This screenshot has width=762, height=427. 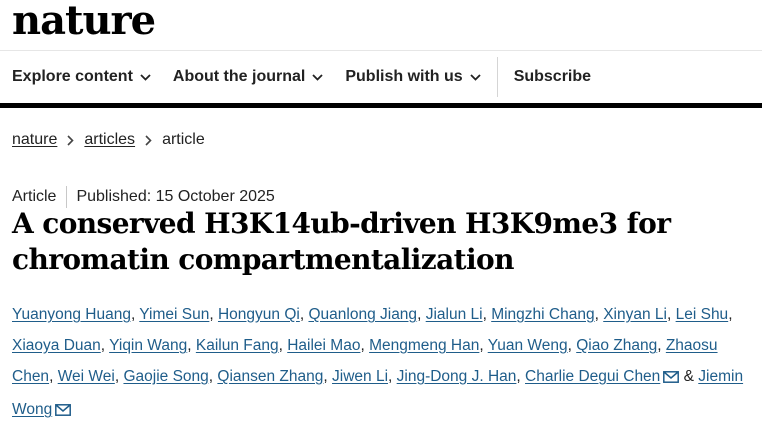 What do you see at coordinates (34, 140) in the screenshot?
I see `breadcrumb-nature: nature` at bounding box center [34, 140].